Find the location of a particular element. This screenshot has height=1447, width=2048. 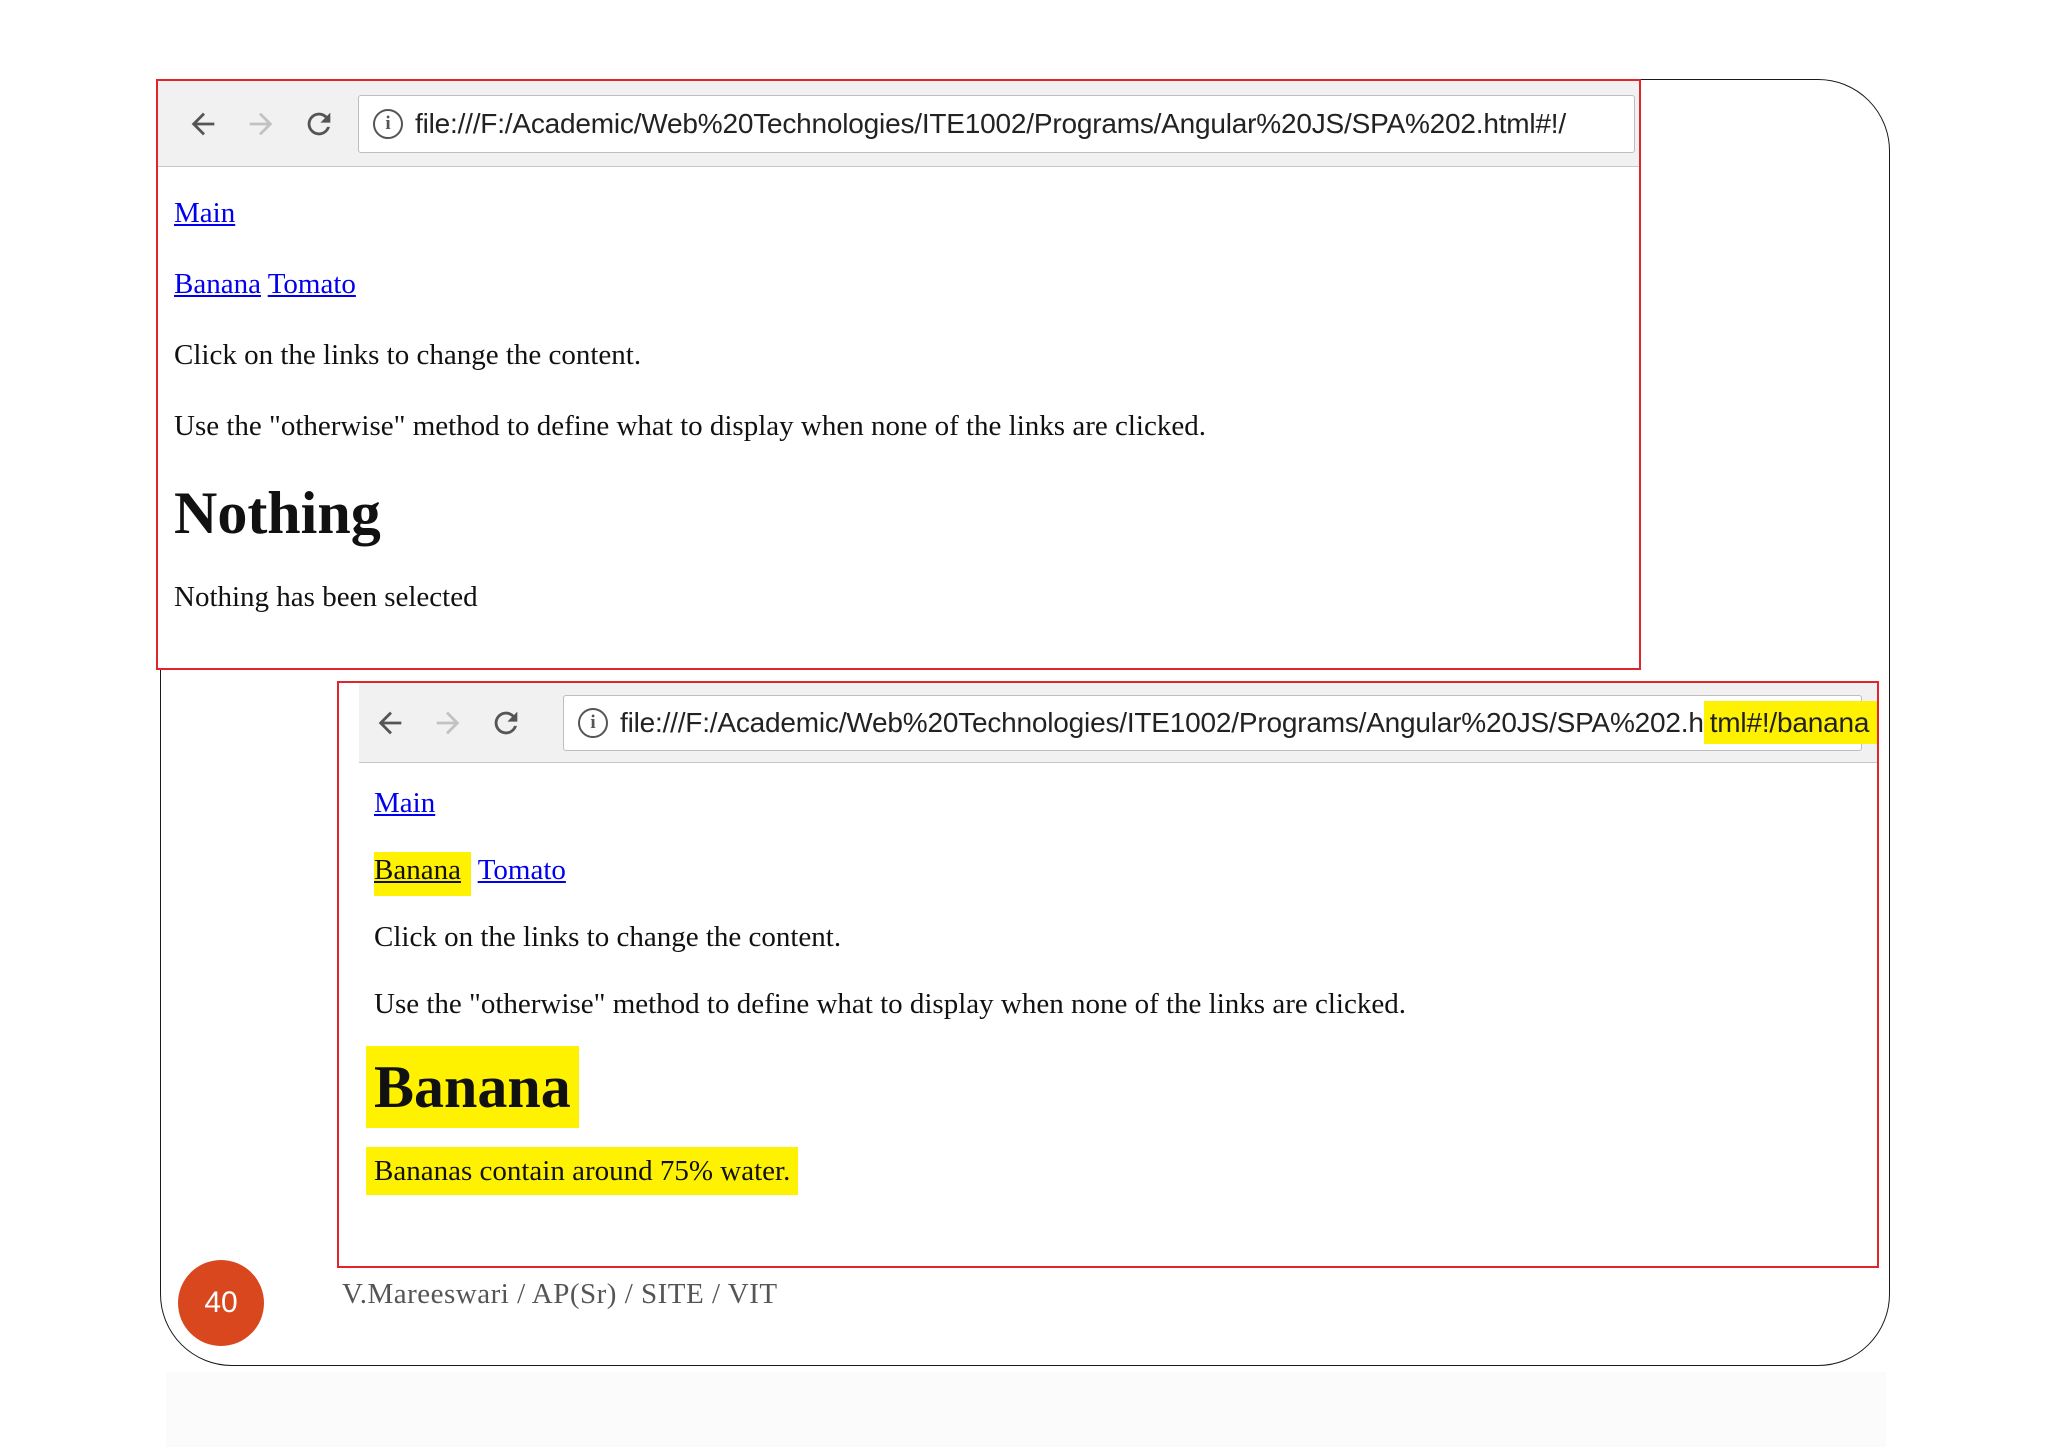

content-body: Nothing has been selected is located at coordinates (326, 597).